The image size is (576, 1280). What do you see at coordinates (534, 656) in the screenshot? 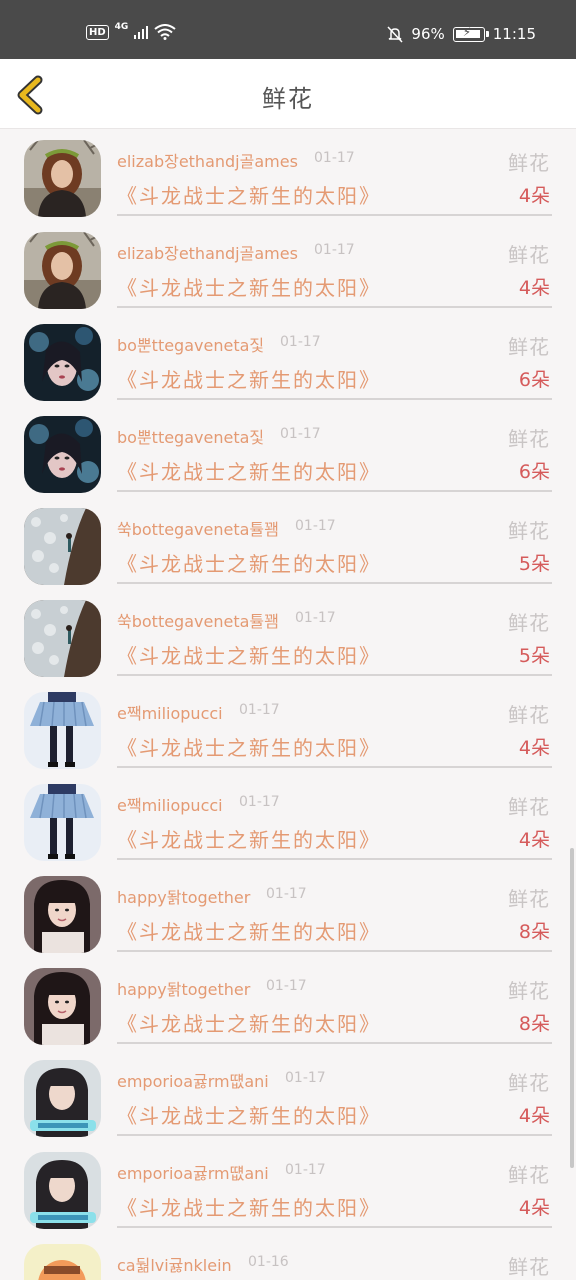
I see `flower-count: 5朵` at bounding box center [534, 656].